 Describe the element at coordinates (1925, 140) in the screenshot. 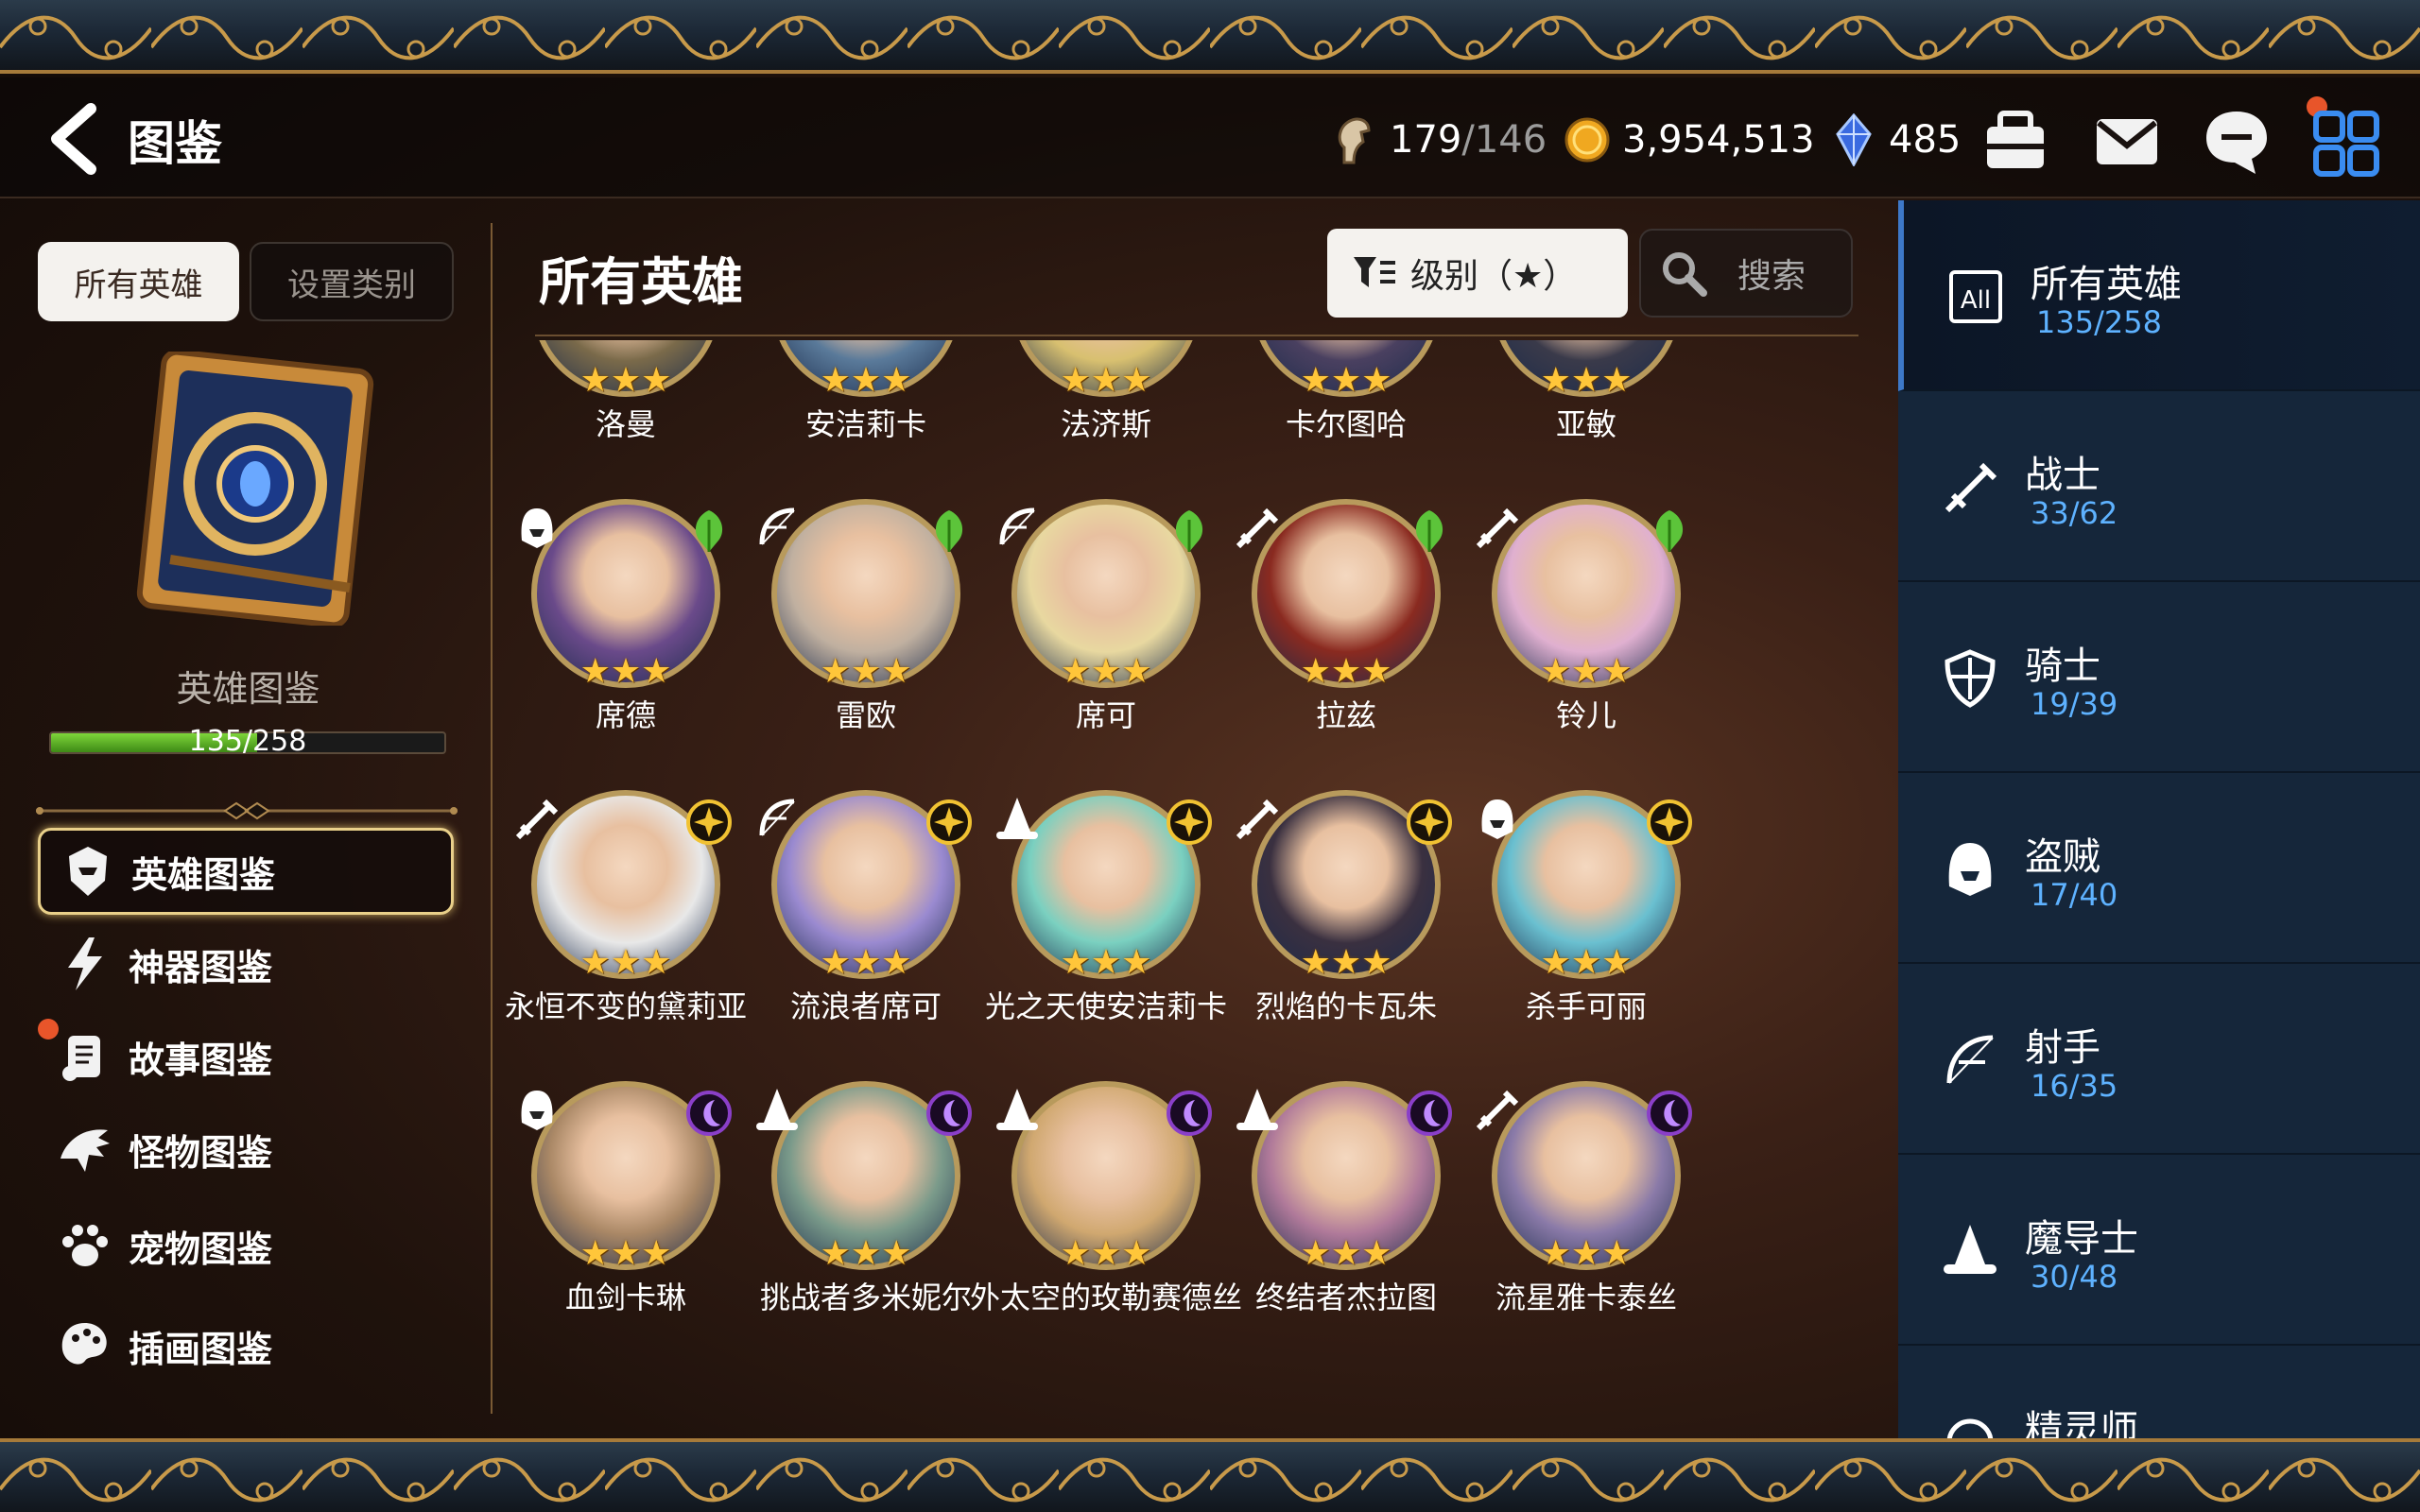

I see `crystal-value: 485` at that location.